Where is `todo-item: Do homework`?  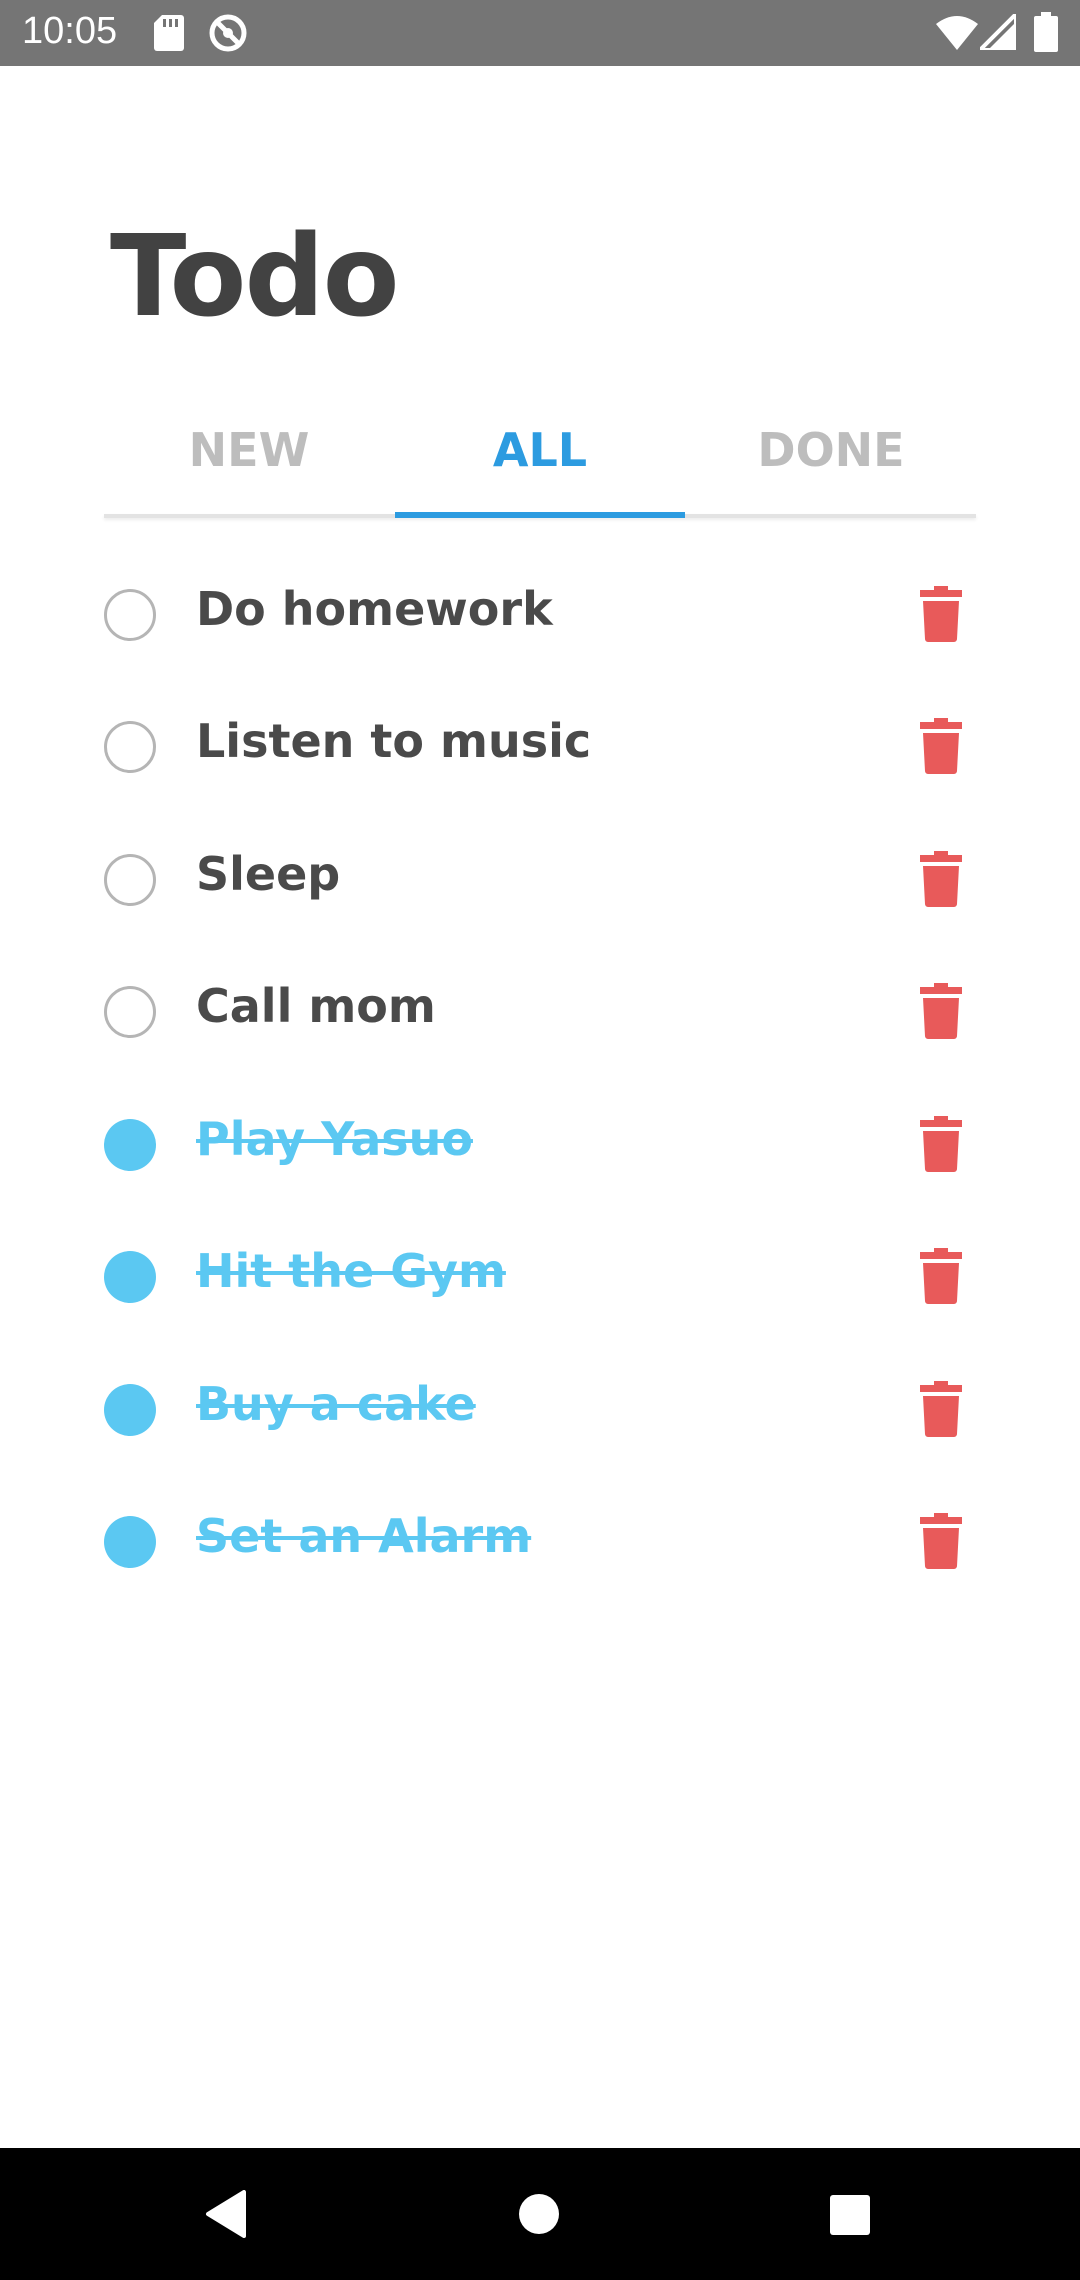 todo-item: Do homework is located at coordinates (540, 614).